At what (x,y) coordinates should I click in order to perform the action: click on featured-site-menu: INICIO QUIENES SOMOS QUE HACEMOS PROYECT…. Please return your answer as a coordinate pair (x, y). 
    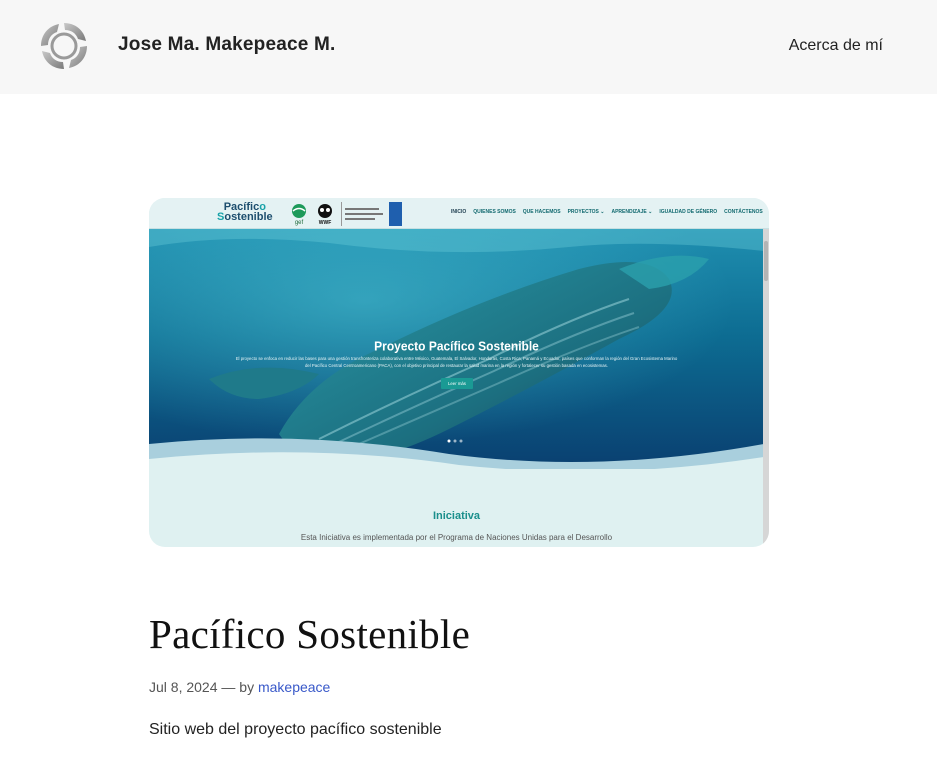
    Looking at the image, I should click on (607, 212).